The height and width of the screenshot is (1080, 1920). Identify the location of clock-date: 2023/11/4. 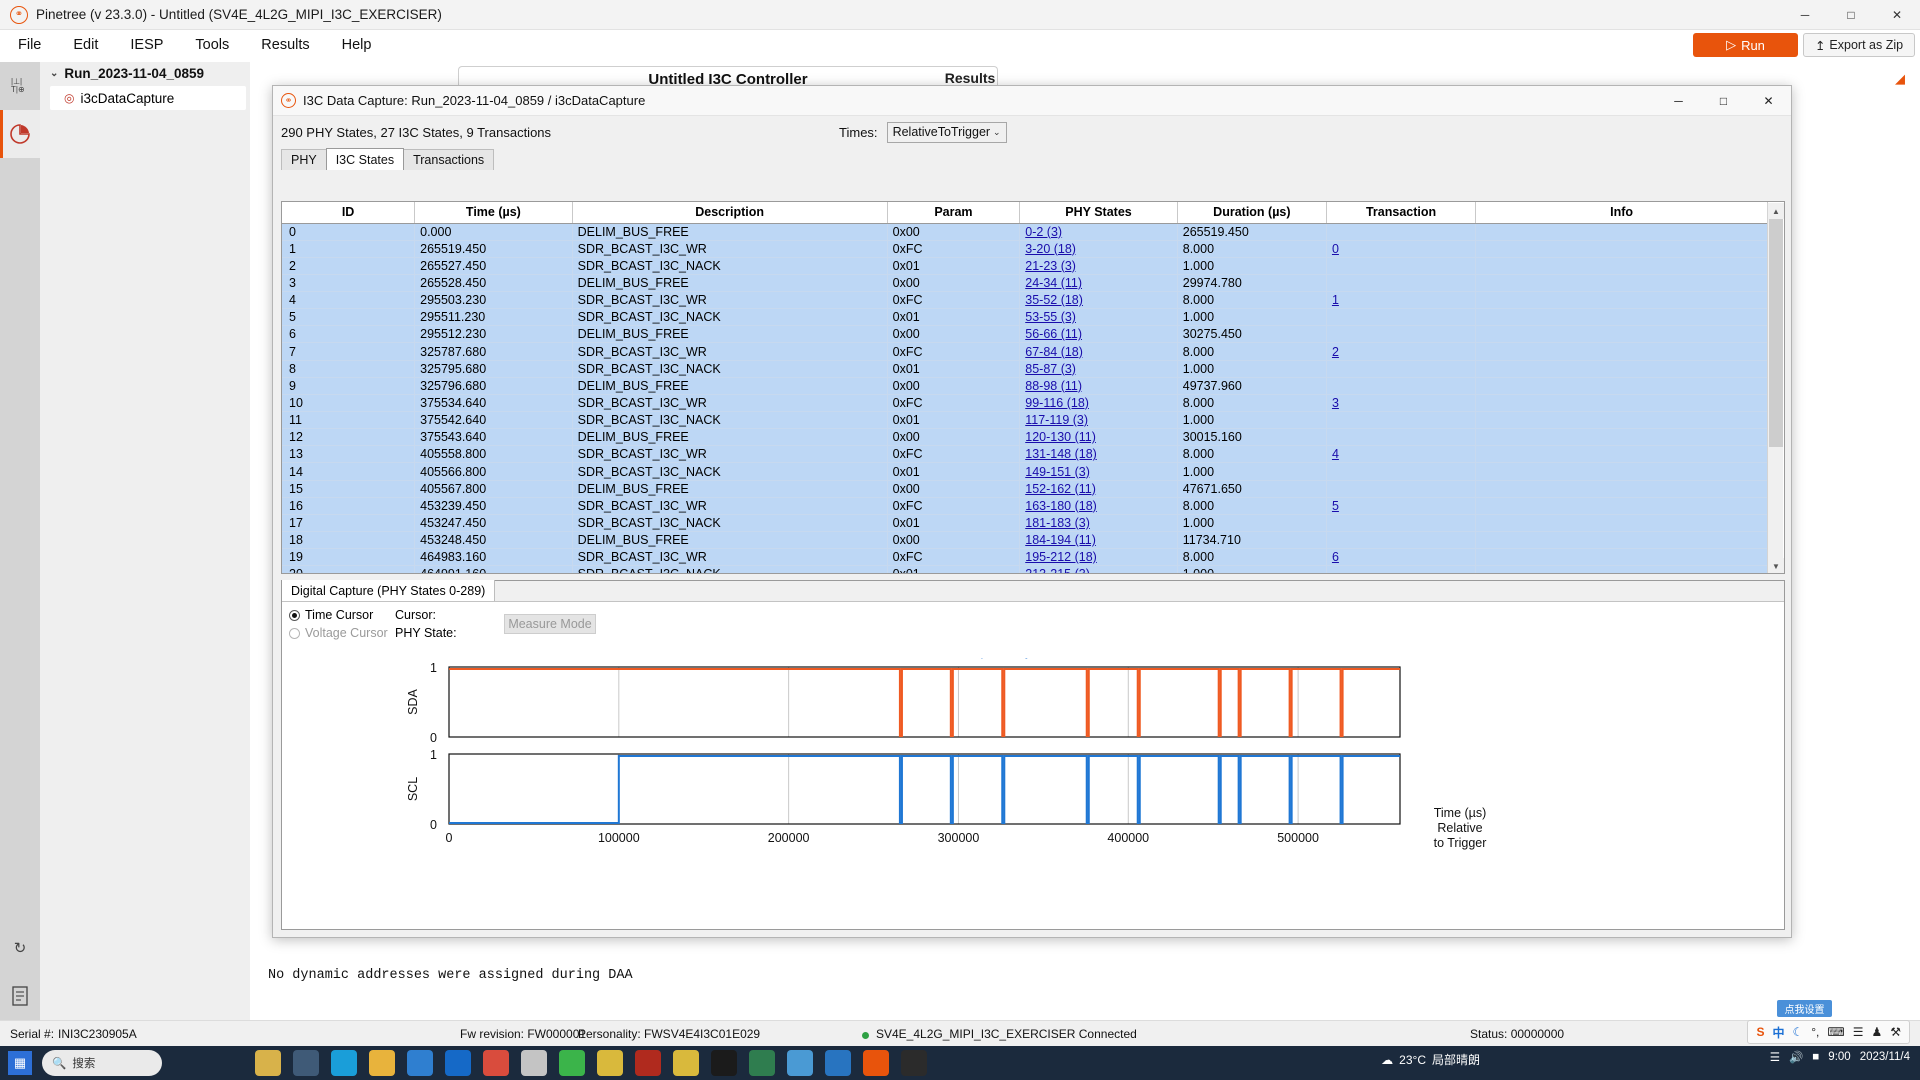
(1885, 1057).